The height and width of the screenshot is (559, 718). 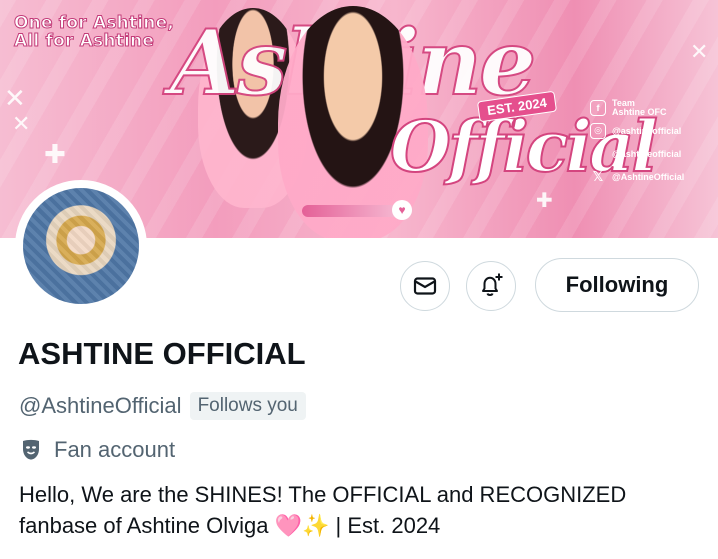 I want to click on facebook-icon: f, so click(x=598, y=107).